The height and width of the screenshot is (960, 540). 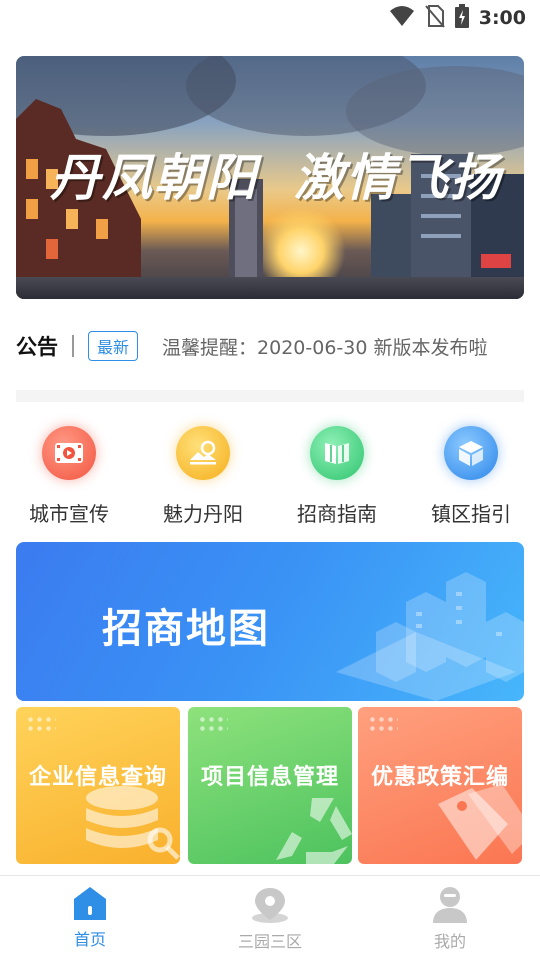 What do you see at coordinates (402, 18) in the screenshot?
I see `wifi-icon` at bounding box center [402, 18].